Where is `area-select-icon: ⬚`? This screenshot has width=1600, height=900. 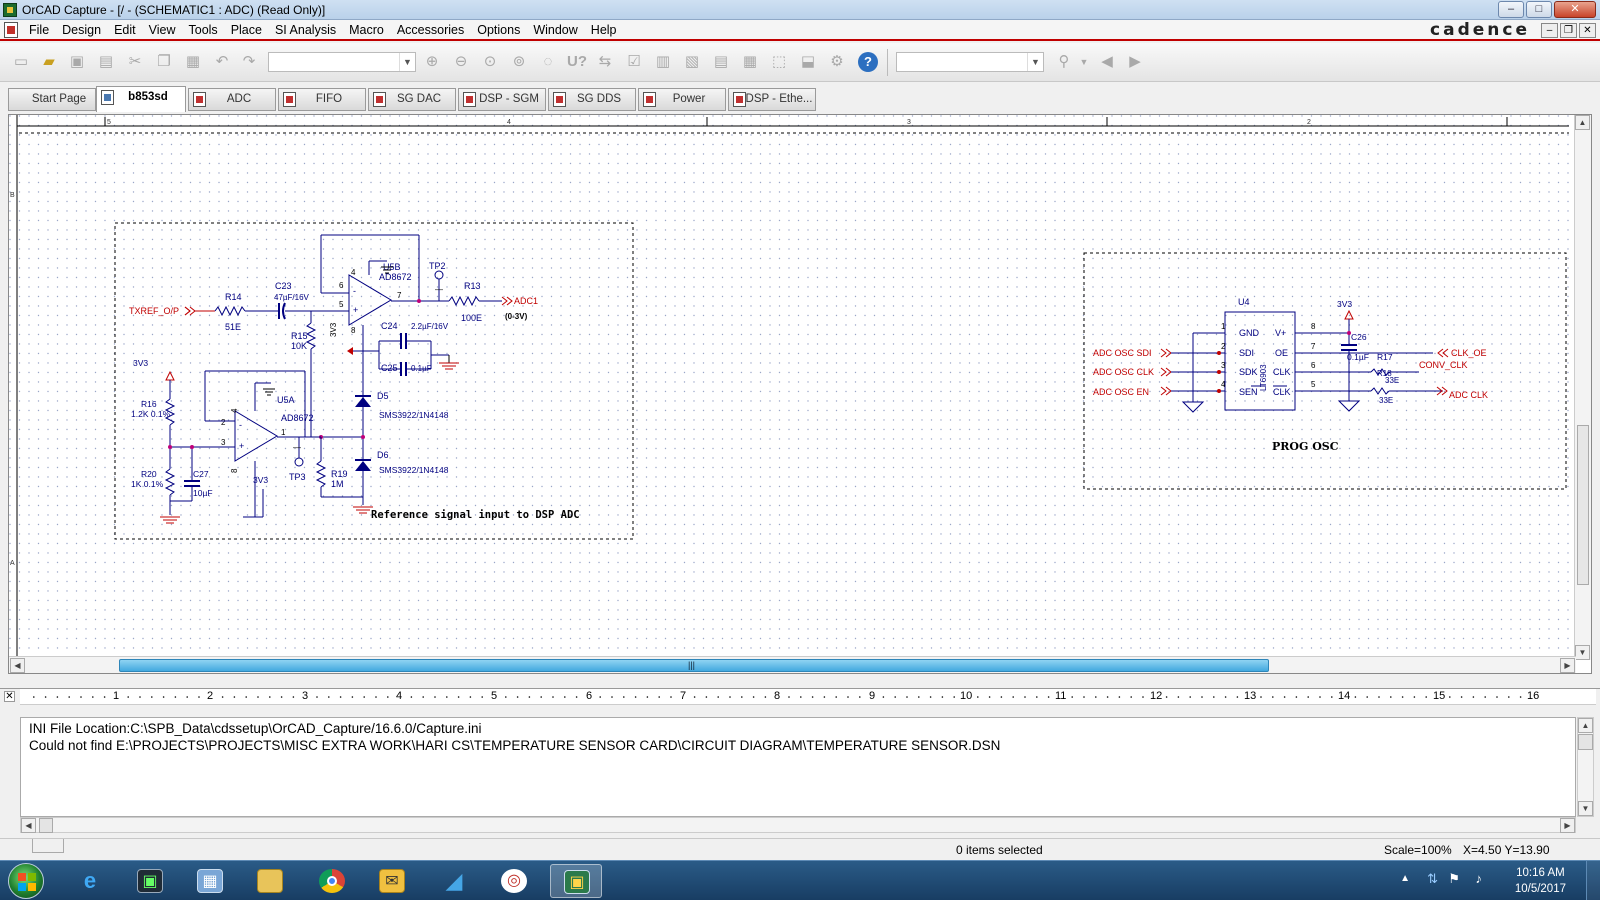 area-select-icon: ⬚ is located at coordinates (779, 62).